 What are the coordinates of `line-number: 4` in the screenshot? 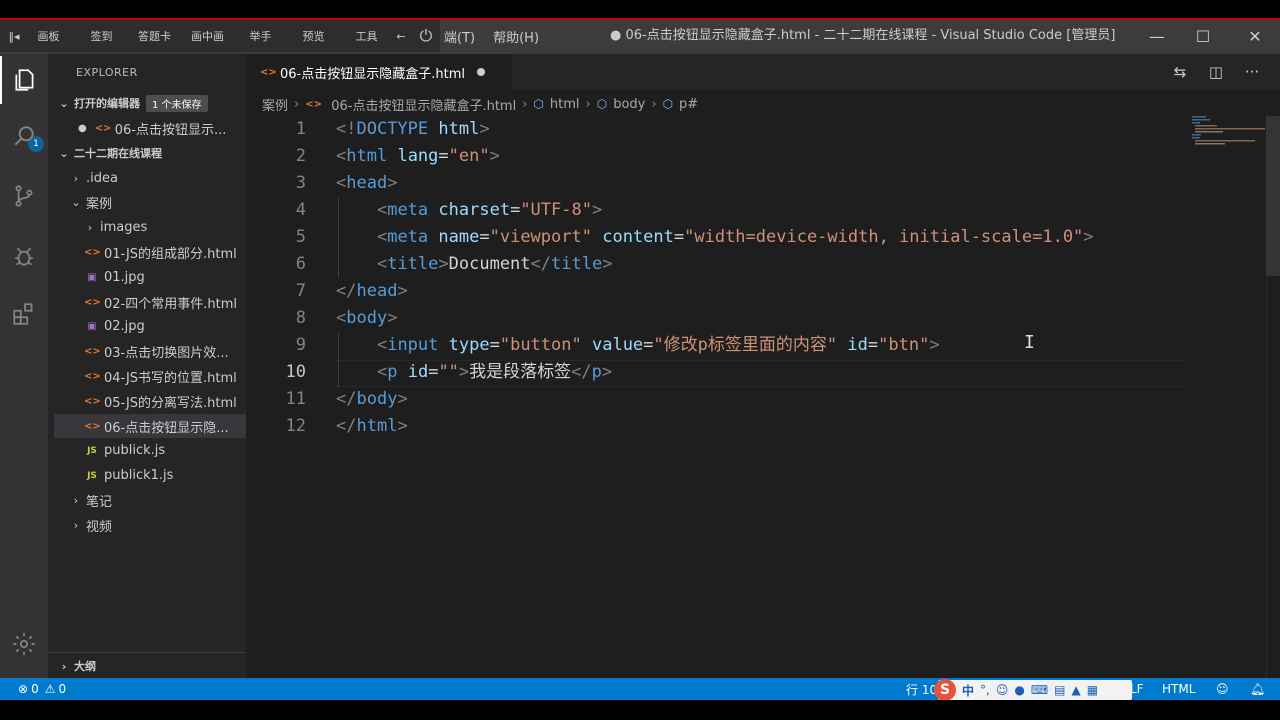 It's located at (300, 210).